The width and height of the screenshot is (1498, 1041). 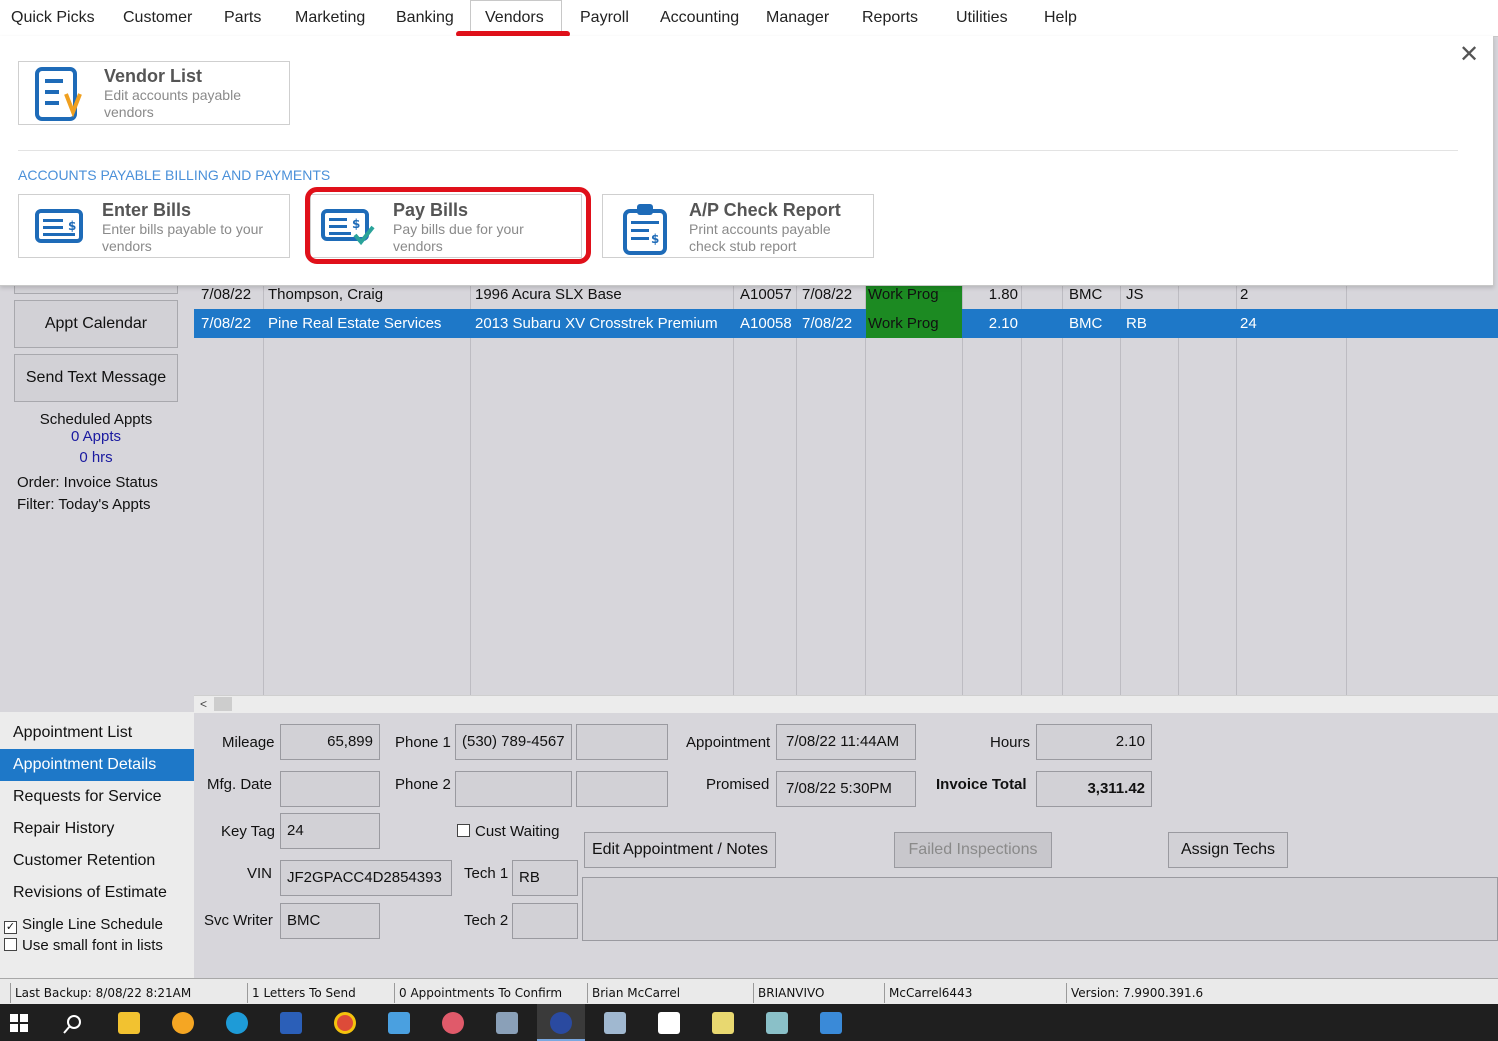 I want to click on appts-count: 0 Appts, so click(x=96, y=436).